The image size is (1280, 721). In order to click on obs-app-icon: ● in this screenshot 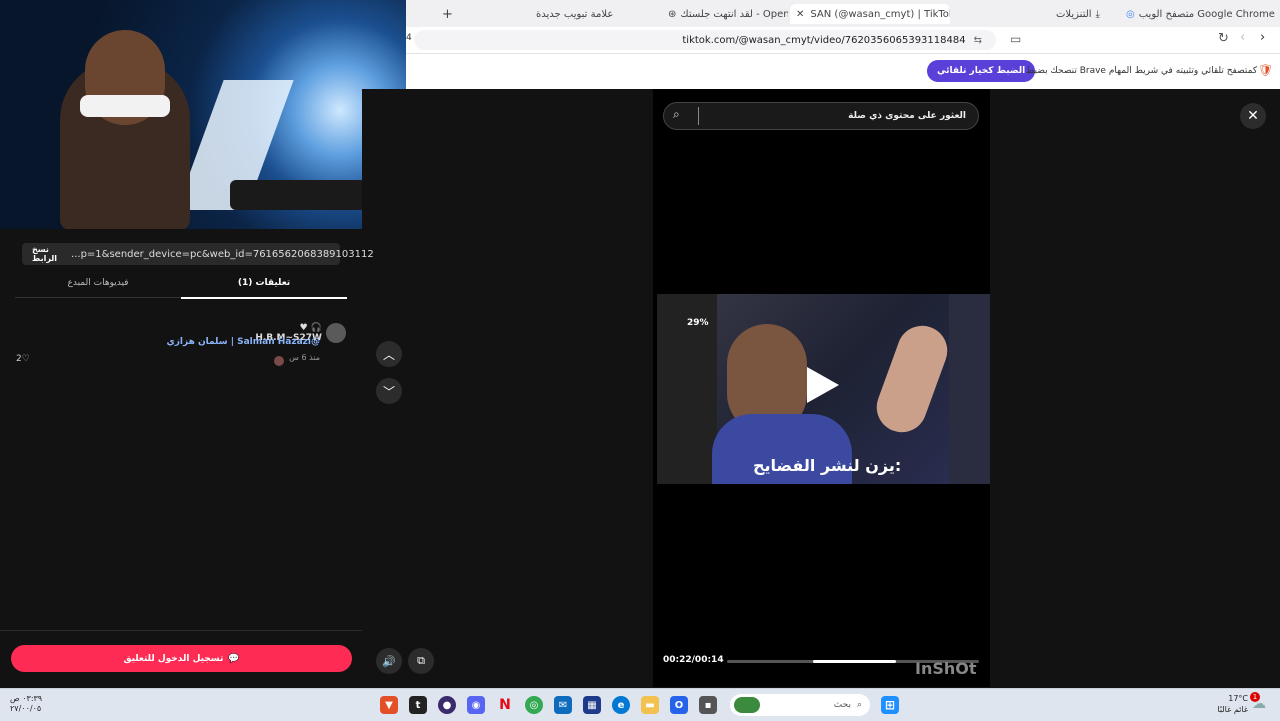, I will do `click(447, 705)`.